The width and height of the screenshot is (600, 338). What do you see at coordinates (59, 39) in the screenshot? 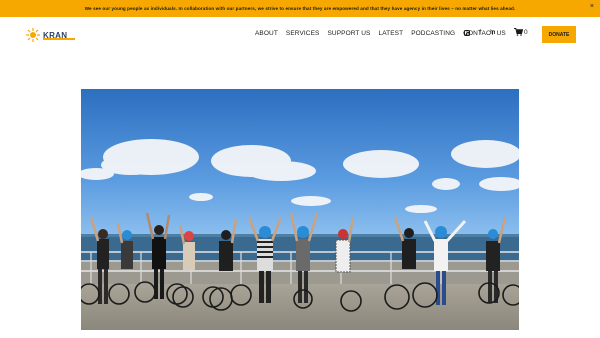
I see `logo-underline` at bounding box center [59, 39].